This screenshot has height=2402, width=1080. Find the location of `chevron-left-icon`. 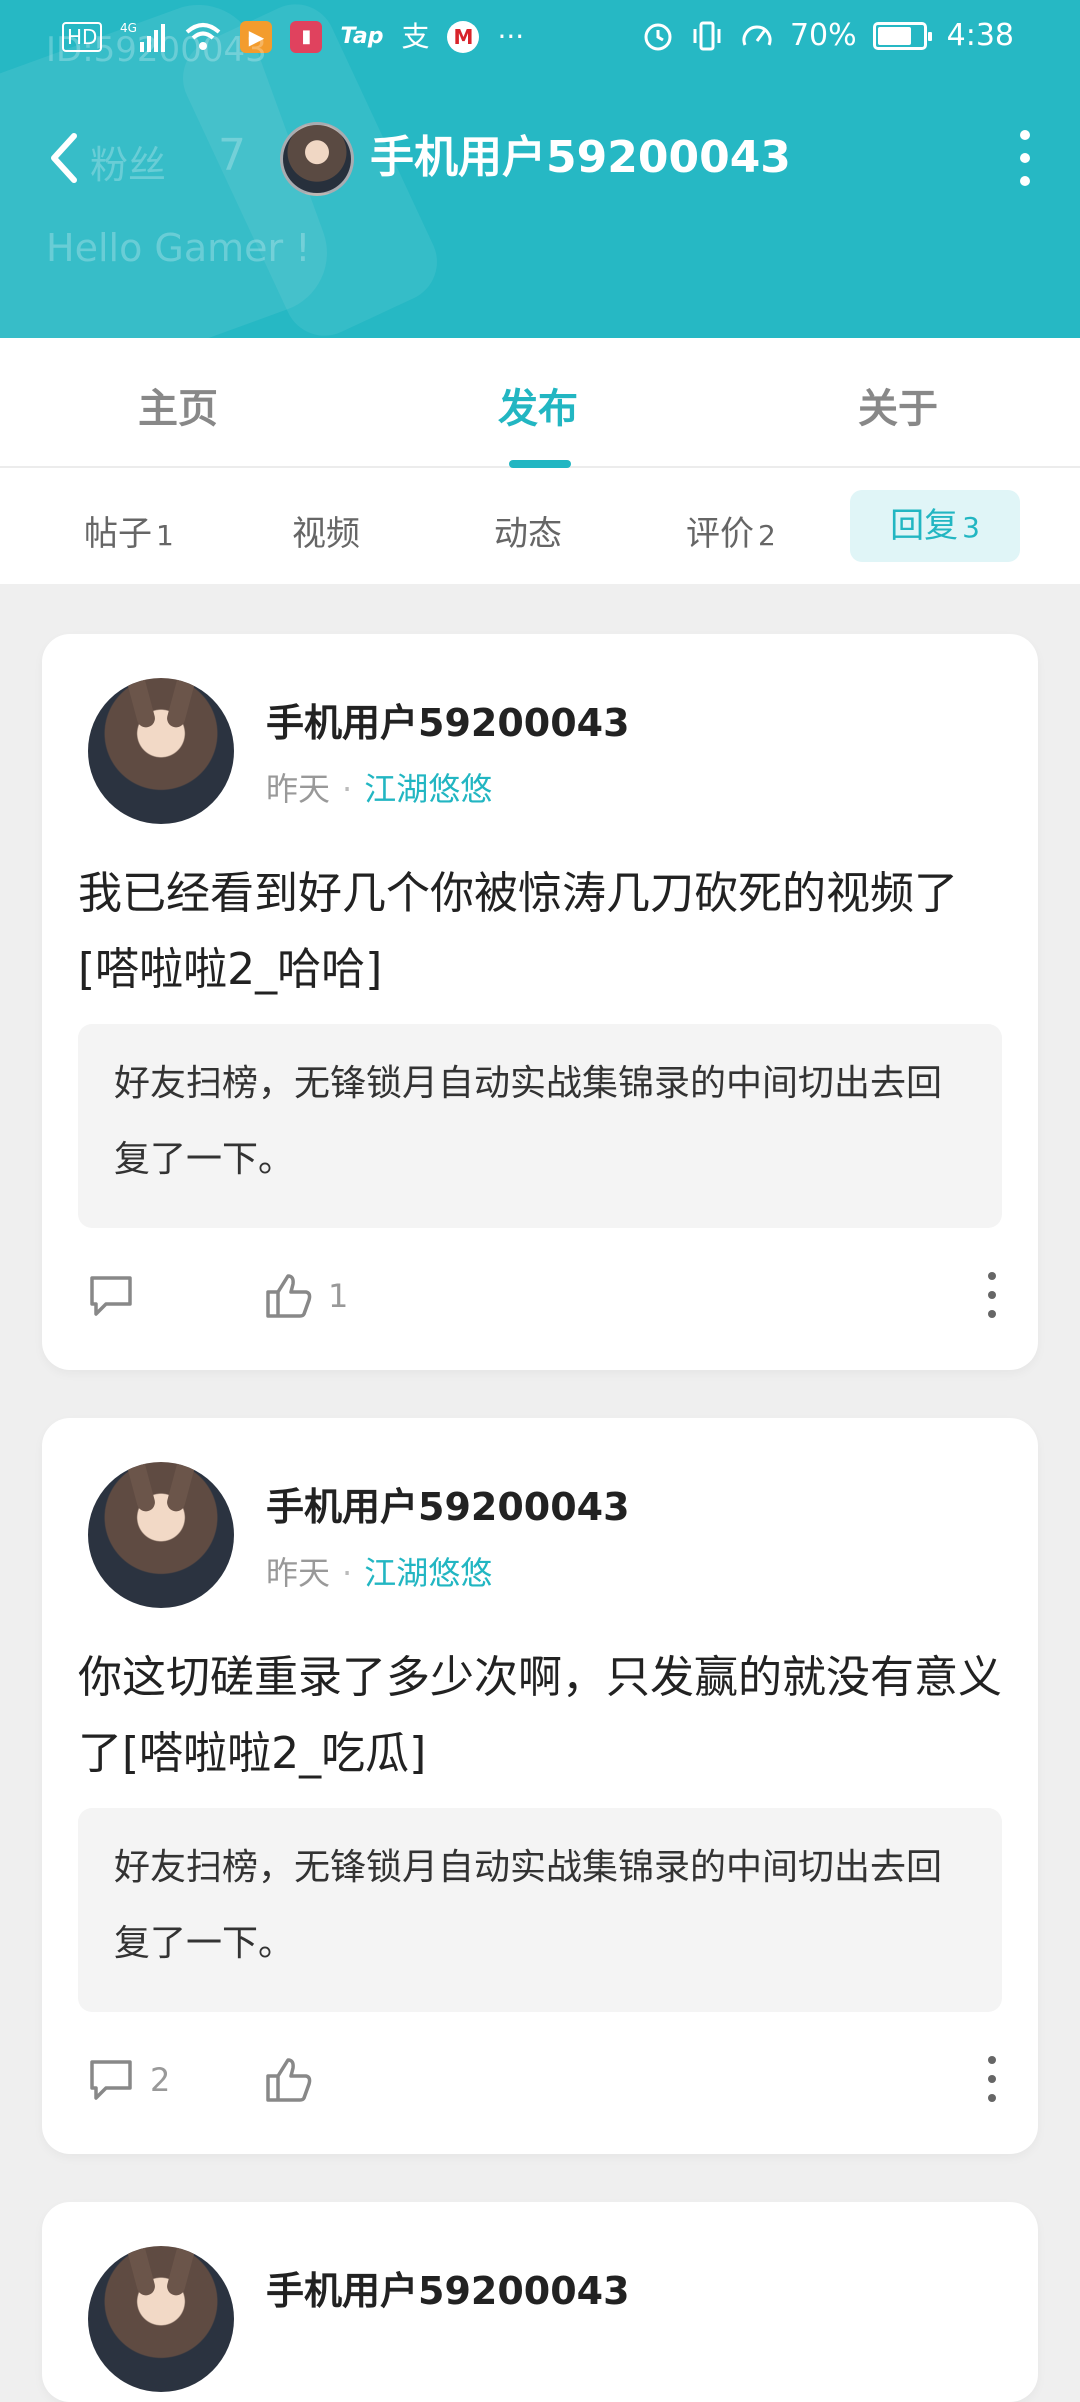

chevron-left-icon is located at coordinates (64, 158).